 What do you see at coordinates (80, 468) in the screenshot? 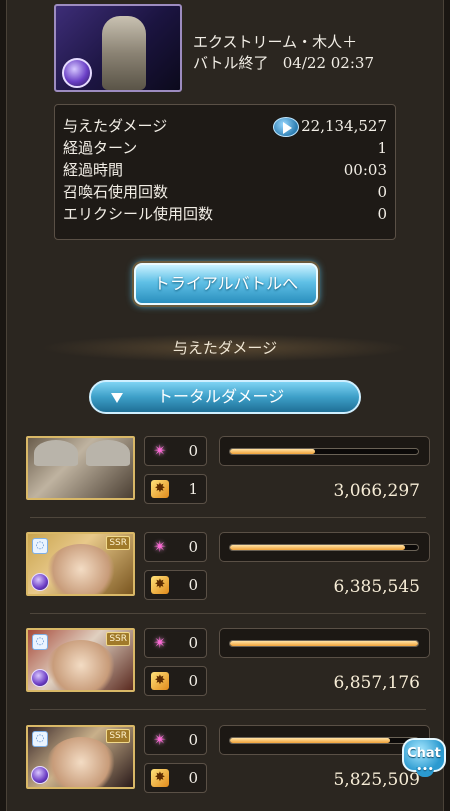
I see `character-portrait` at bounding box center [80, 468].